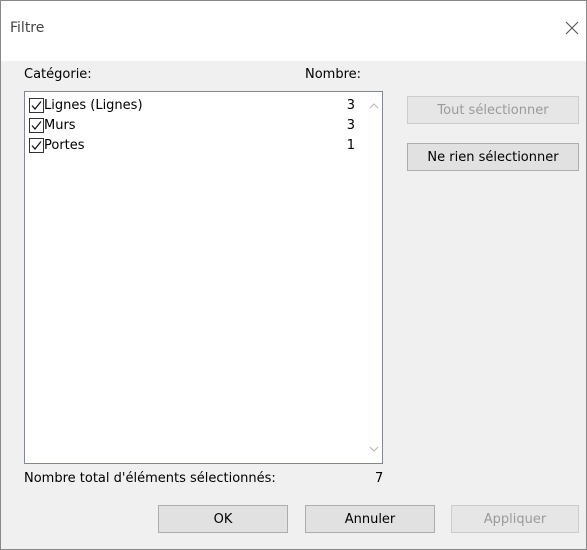 This screenshot has height=550, width=587. I want to click on select-all-button: Tout sélectionner, so click(493, 110).